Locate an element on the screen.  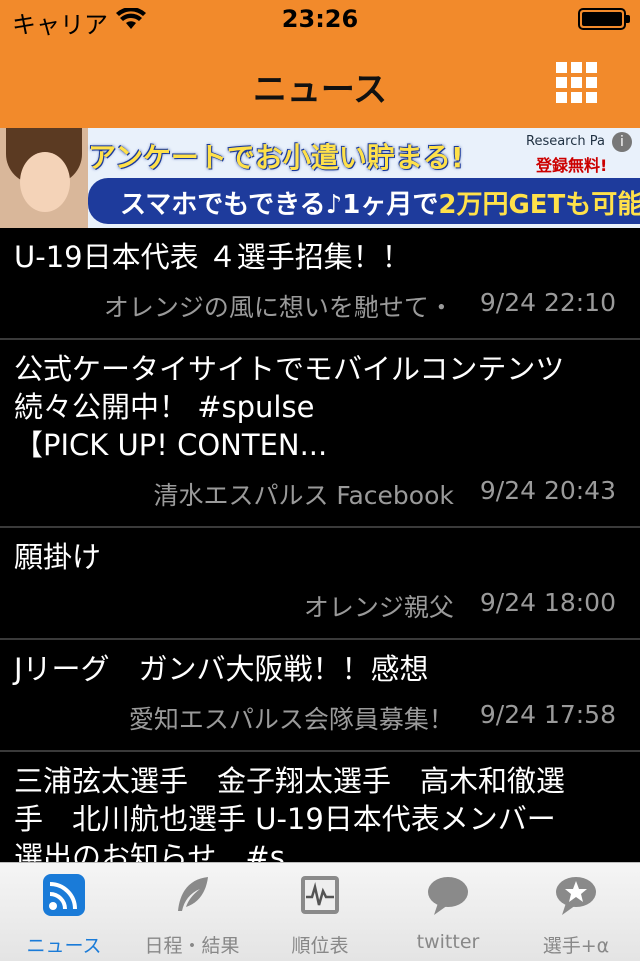
ad-brand: Research Pa is located at coordinates (565, 141).